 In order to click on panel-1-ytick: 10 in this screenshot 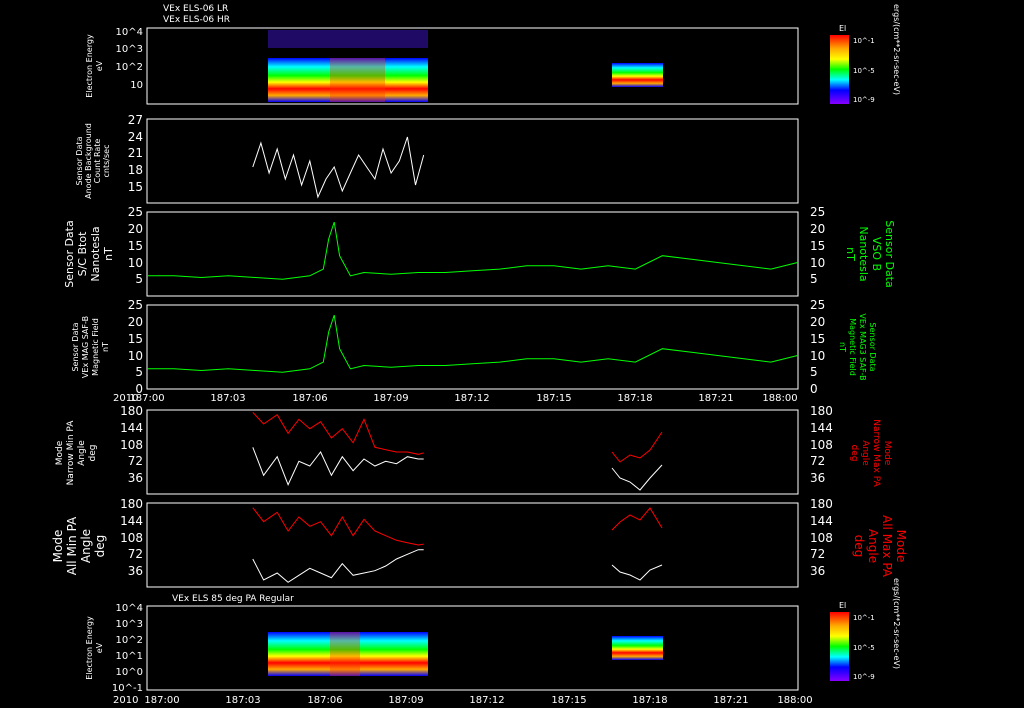, I will do `click(136, 85)`.